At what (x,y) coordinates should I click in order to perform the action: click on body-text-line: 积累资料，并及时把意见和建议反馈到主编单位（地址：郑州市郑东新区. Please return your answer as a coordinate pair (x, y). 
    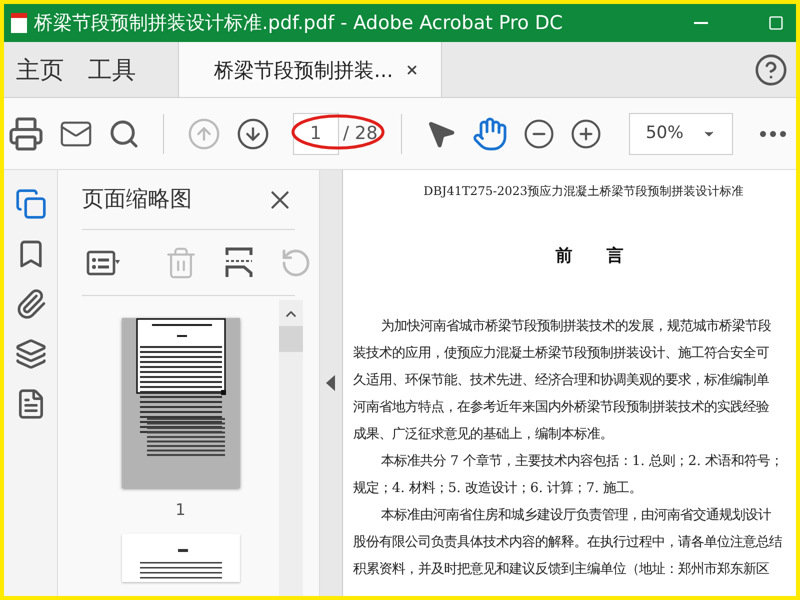
    Looking at the image, I should click on (561, 569).